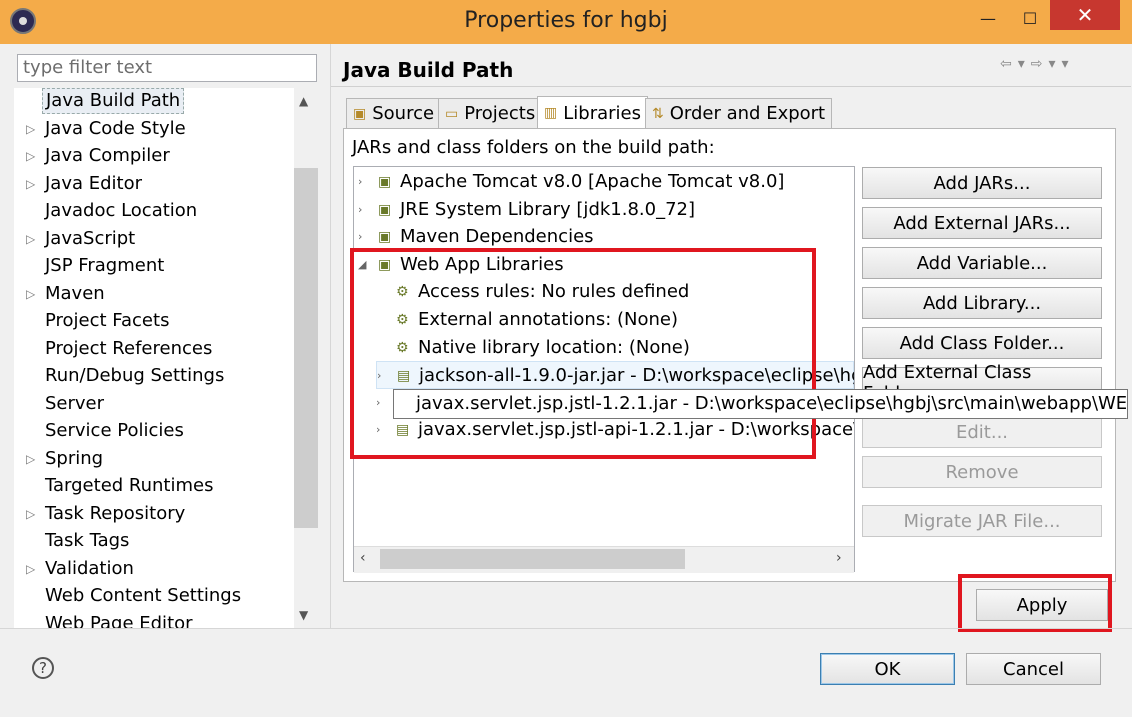 The image size is (1132, 717). Describe the element at coordinates (75, 293) in the screenshot. I see `tree-item-label: Maven` at that location.